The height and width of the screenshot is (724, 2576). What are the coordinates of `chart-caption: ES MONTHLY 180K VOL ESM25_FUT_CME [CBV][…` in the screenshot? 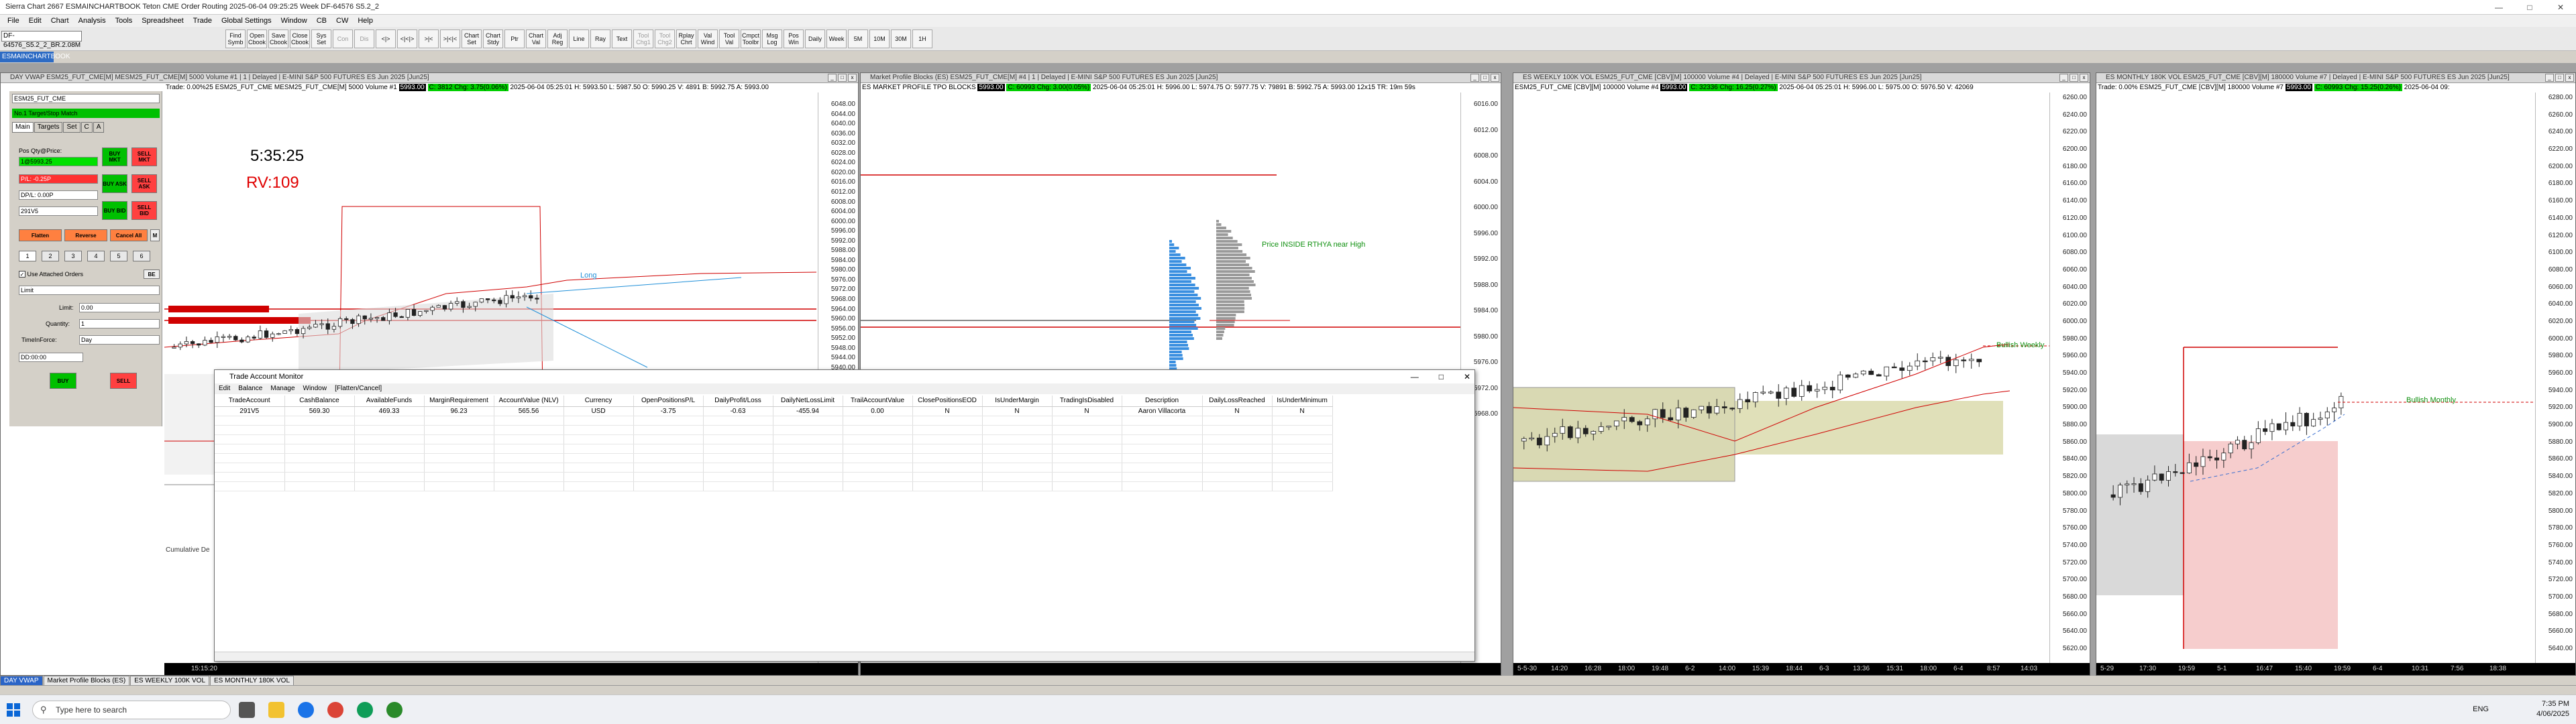 It's located at (2335, 78).